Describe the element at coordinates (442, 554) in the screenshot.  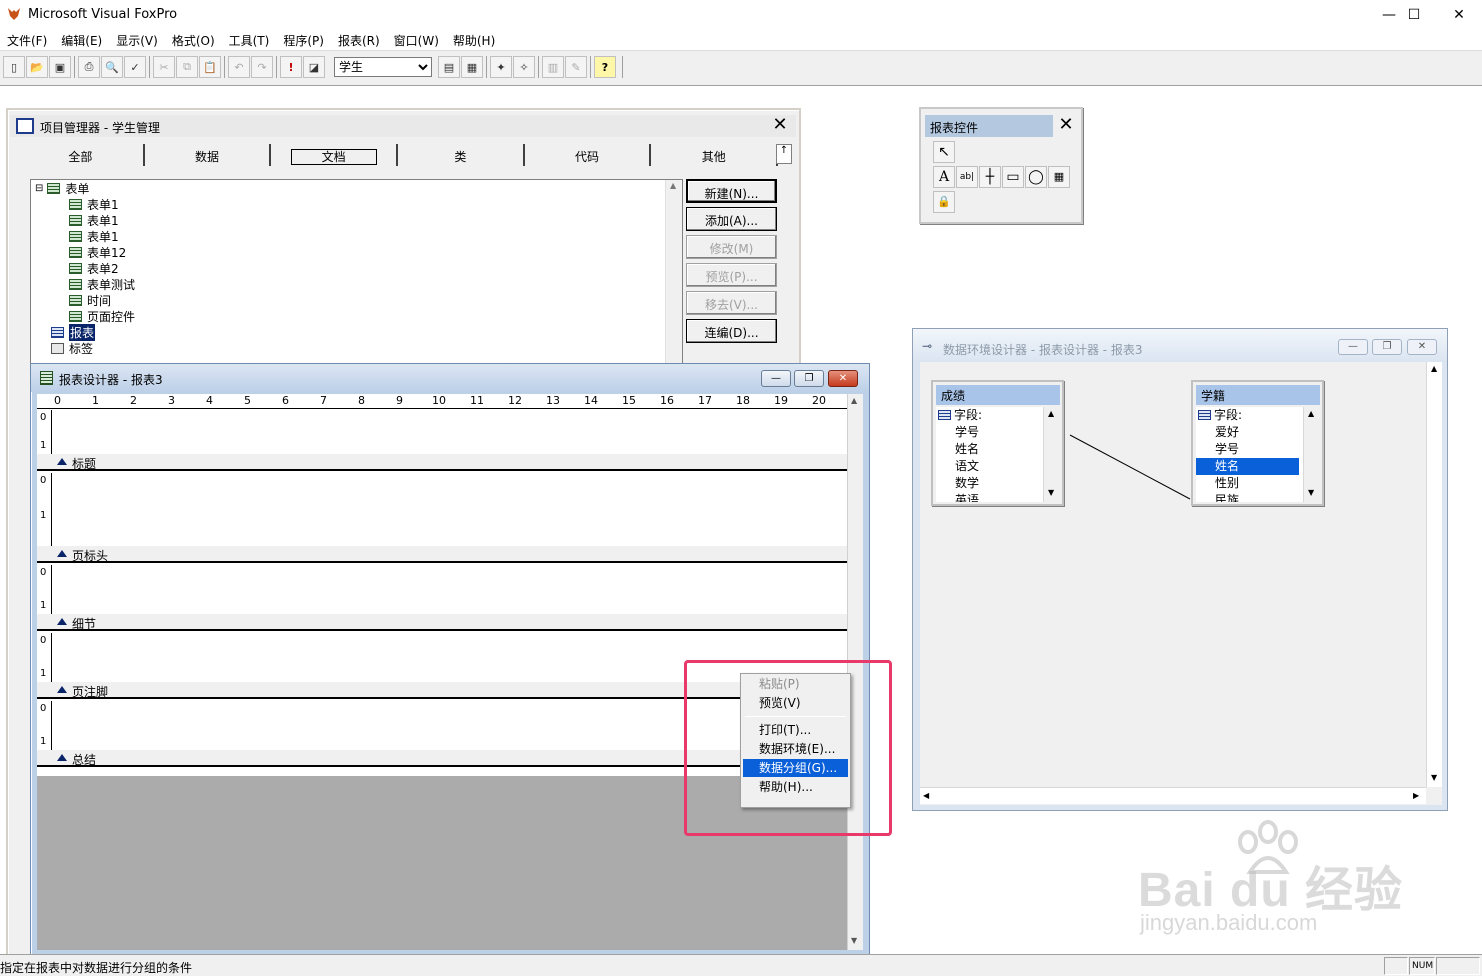
I see `band-page-header: 页标头` at that location.